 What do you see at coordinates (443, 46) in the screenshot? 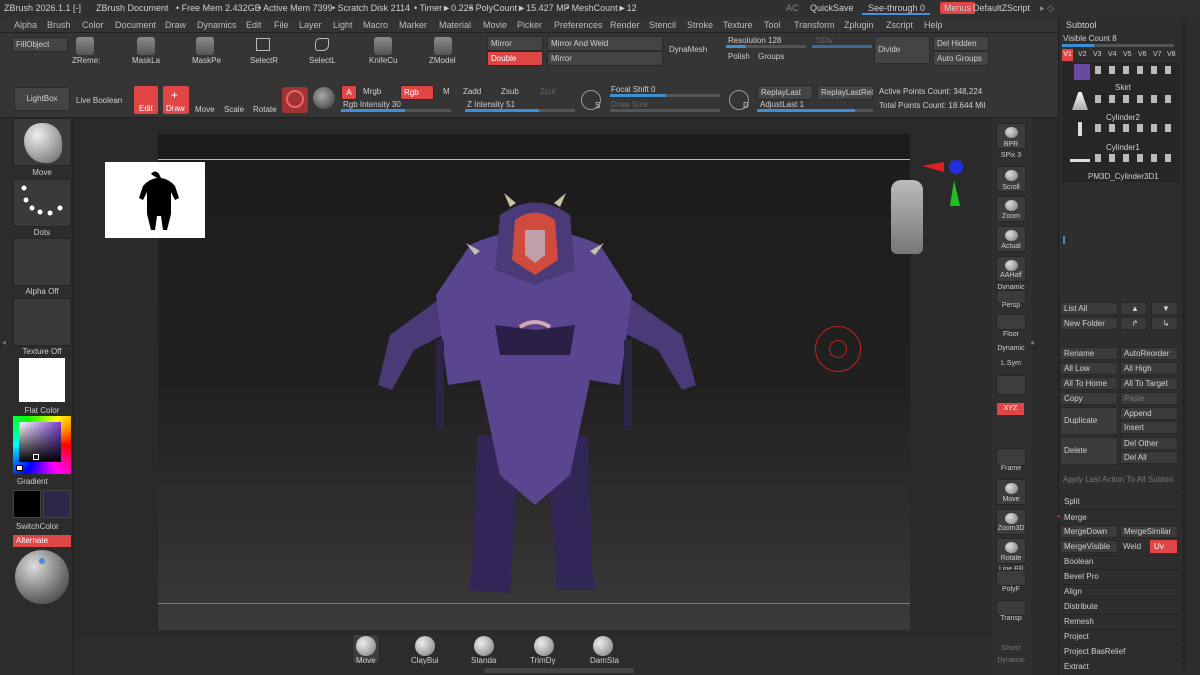
I see `zmodeler-icon` at bounding box center [443, 46].